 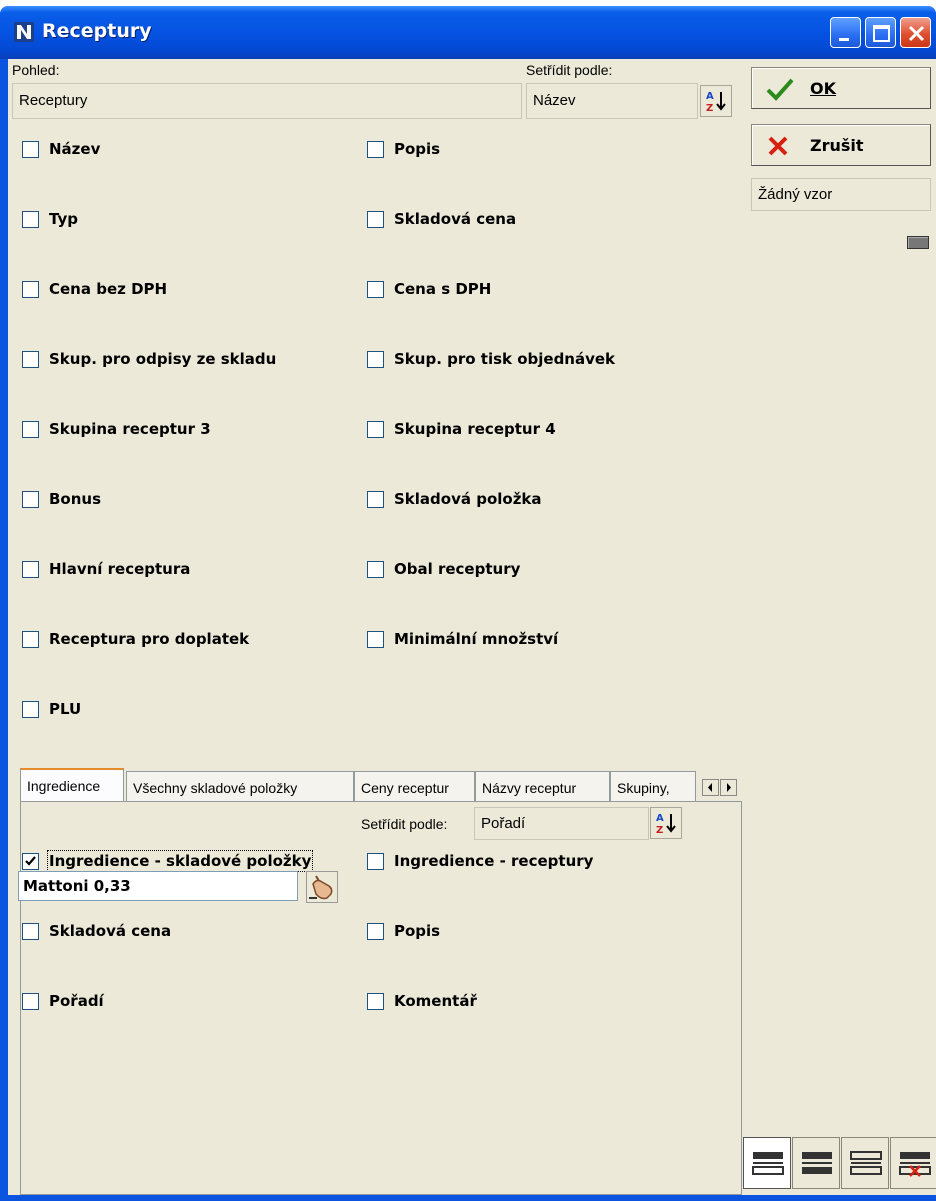 I want to click on svg-text: A, so click(x=660, y=818).